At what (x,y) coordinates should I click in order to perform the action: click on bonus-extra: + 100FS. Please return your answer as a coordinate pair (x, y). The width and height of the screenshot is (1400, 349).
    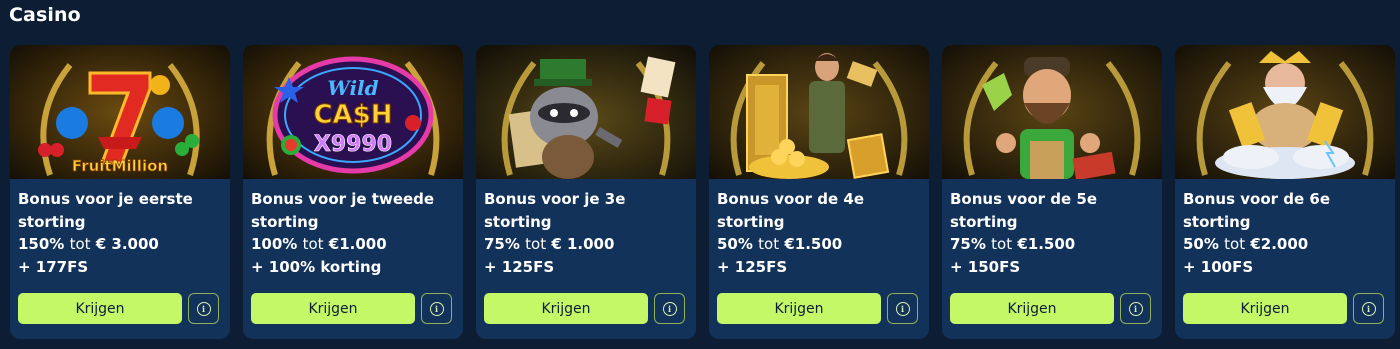
    Looking at the image, I should click on (1218, 266).